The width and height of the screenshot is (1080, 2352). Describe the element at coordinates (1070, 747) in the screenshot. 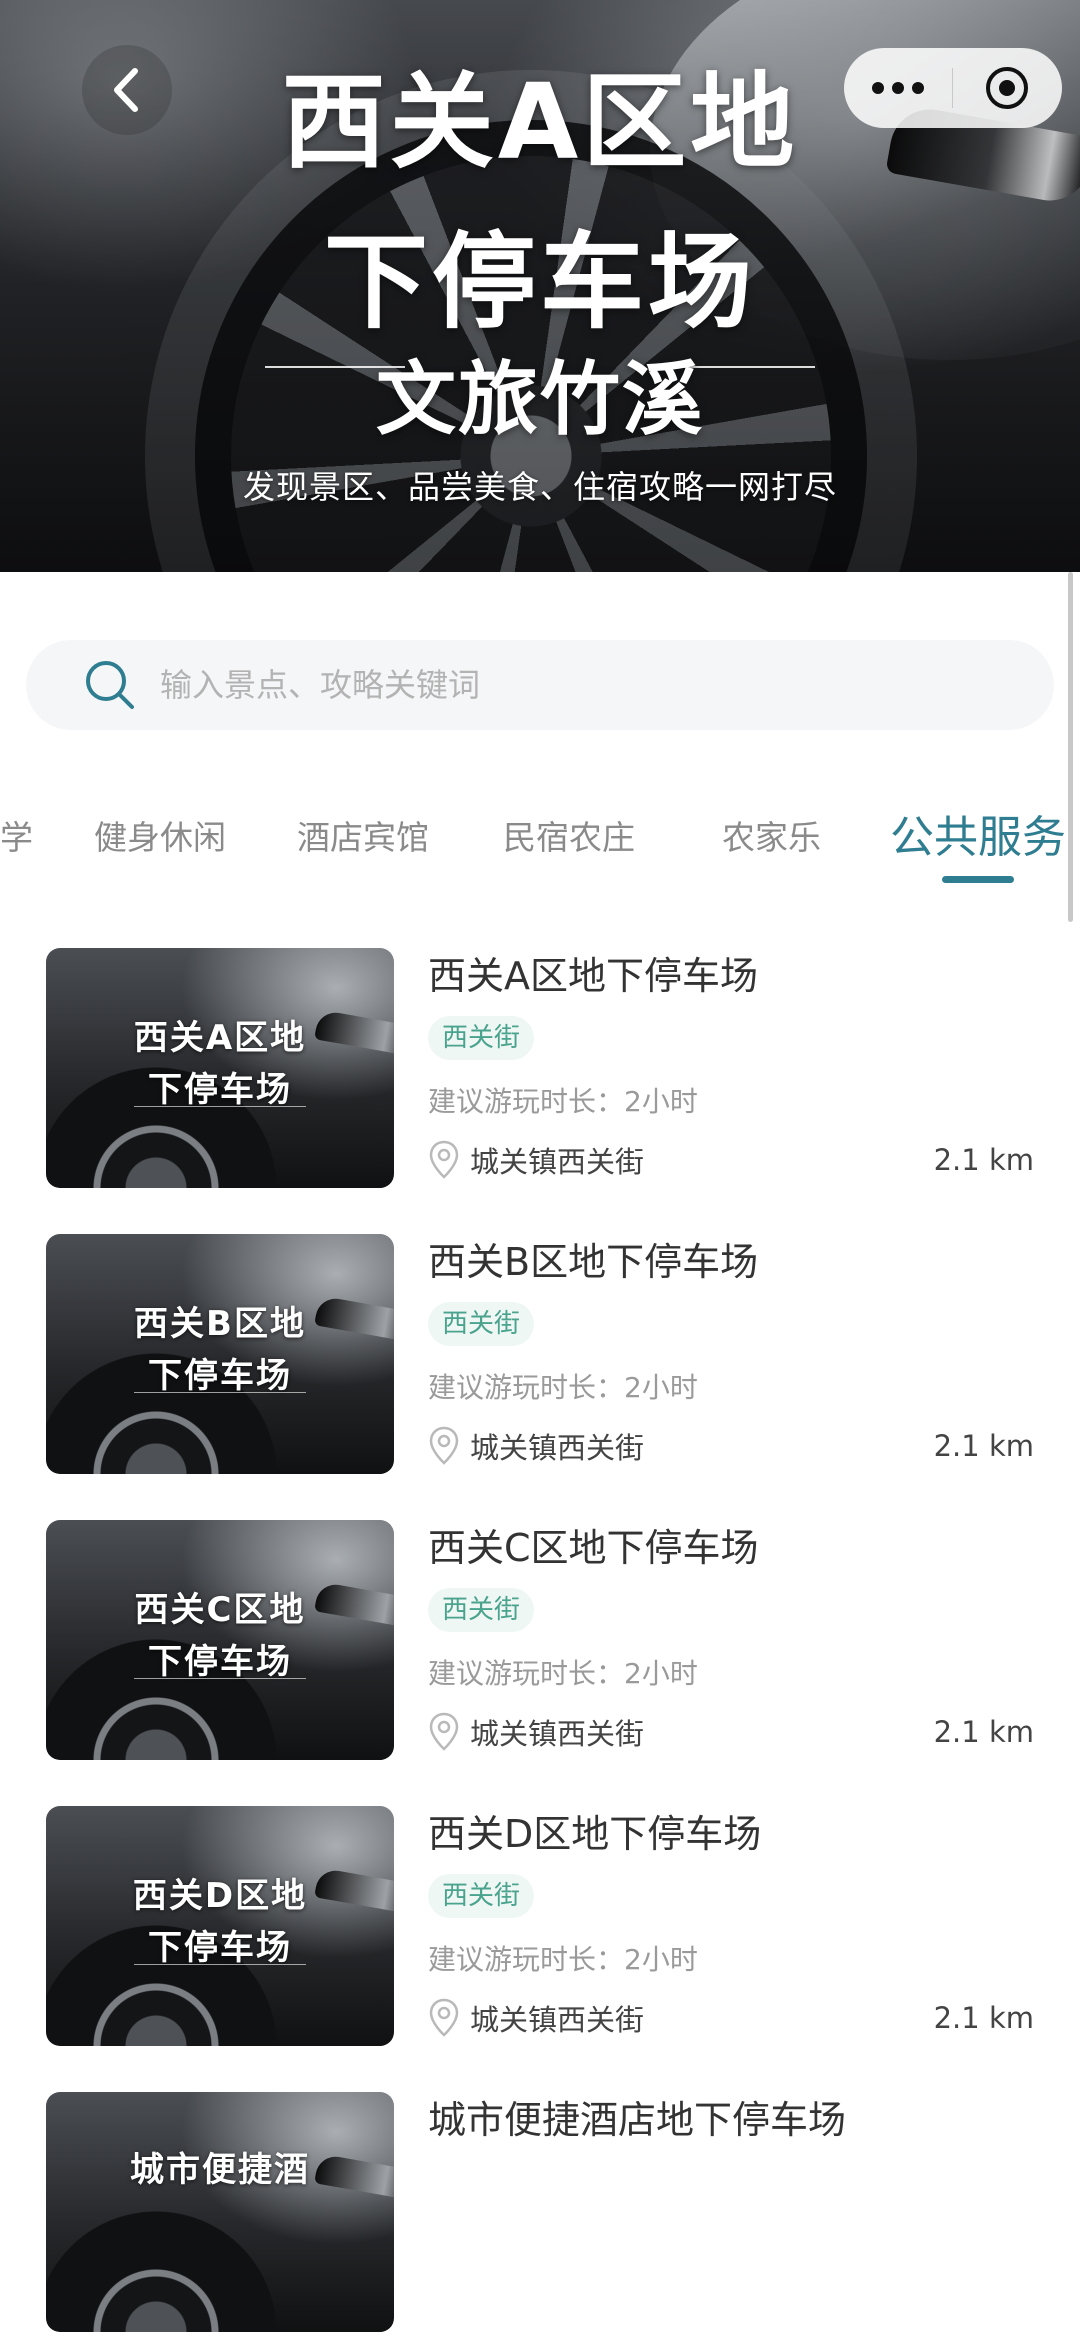

I see `scrollbar` at that location.